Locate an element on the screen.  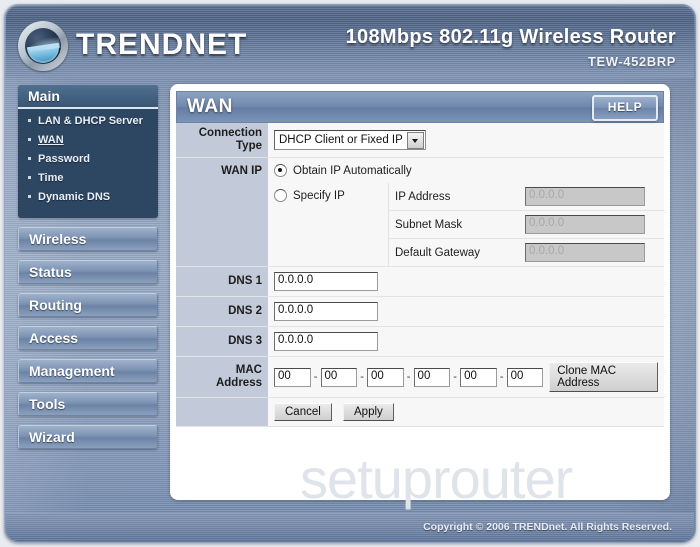
sidebar-item-label: Time is located at coordinates (51, 178).